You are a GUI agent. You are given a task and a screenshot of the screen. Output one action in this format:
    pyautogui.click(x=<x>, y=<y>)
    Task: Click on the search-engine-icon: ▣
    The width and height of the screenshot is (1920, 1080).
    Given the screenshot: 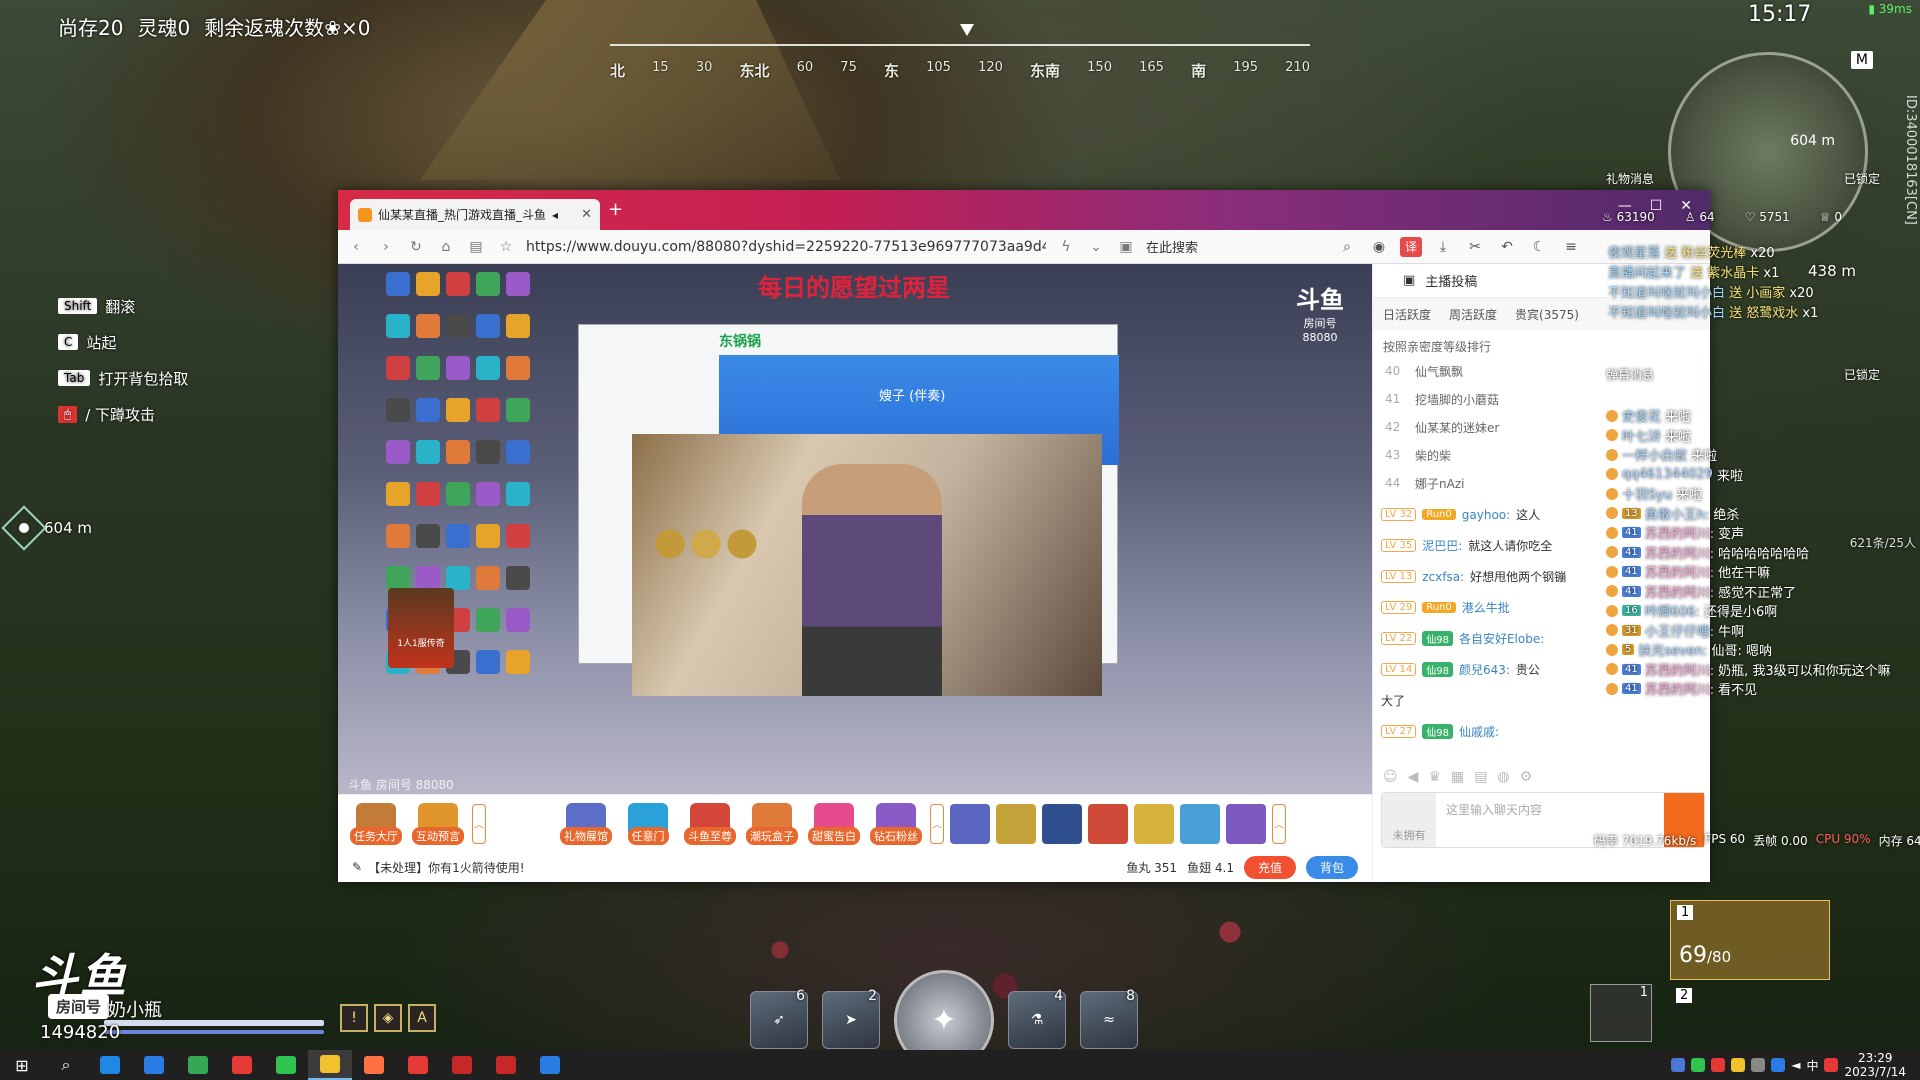 What is the action you would take?
    pyautogui.click(x=1126, y=247)
    